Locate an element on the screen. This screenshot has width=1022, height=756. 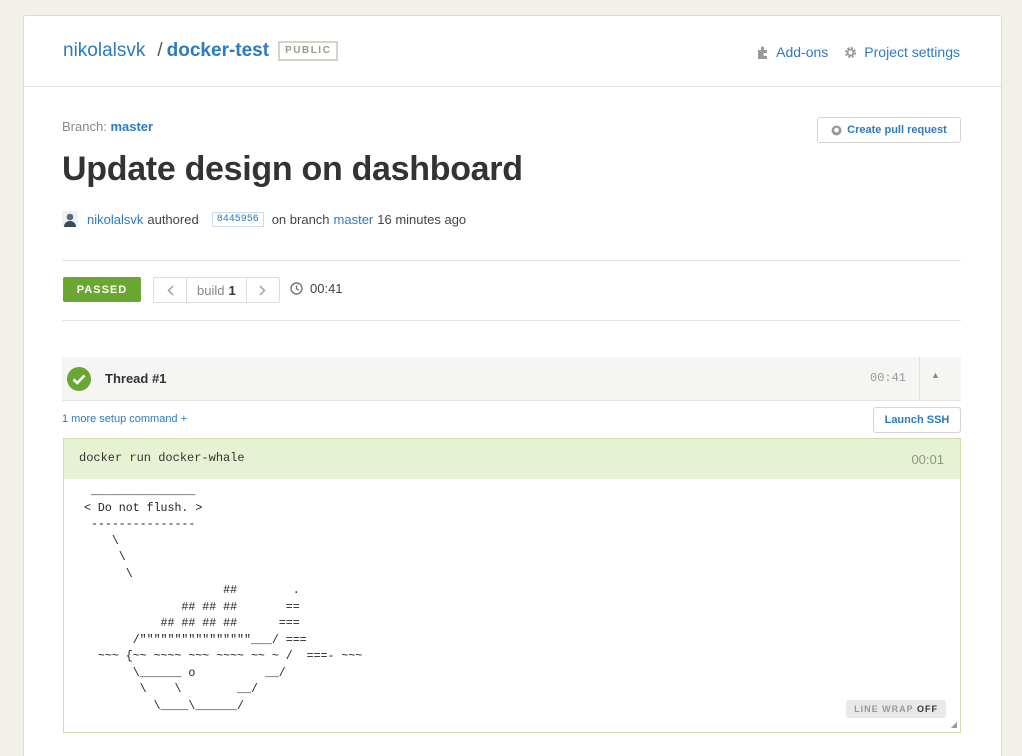
owner-link: nikolalsvk is located at coordinates (104, 51).